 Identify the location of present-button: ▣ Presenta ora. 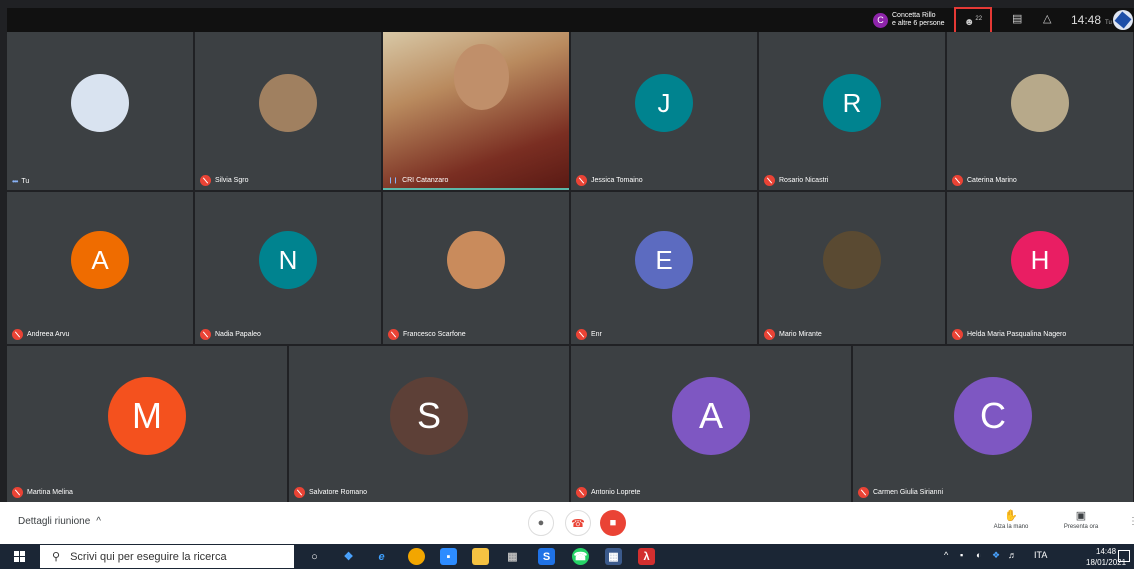
(1081, 519).